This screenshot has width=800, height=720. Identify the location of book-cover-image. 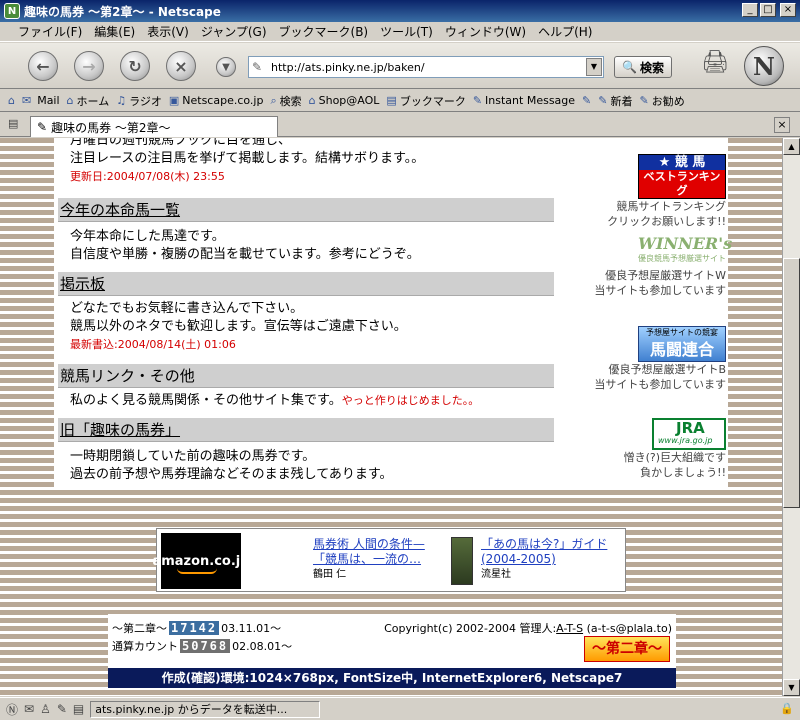
(462, 561).